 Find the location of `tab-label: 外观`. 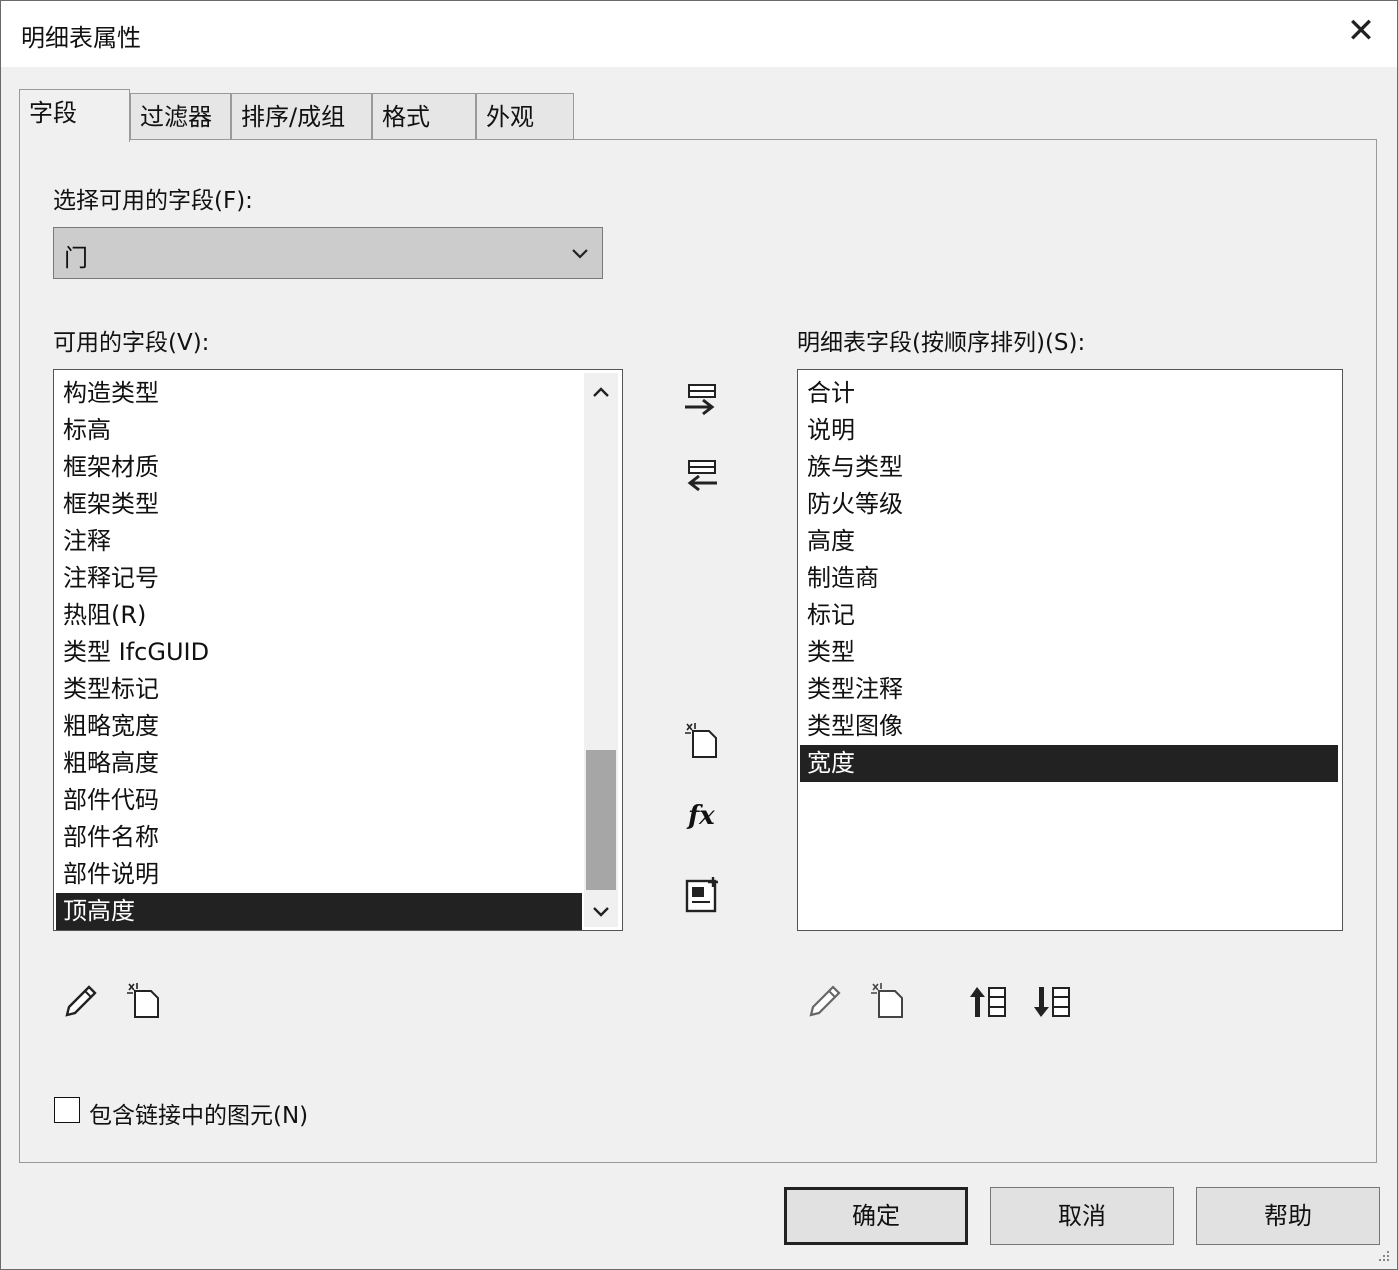

tab-label: 外观 is located at coordinates (510, 117).